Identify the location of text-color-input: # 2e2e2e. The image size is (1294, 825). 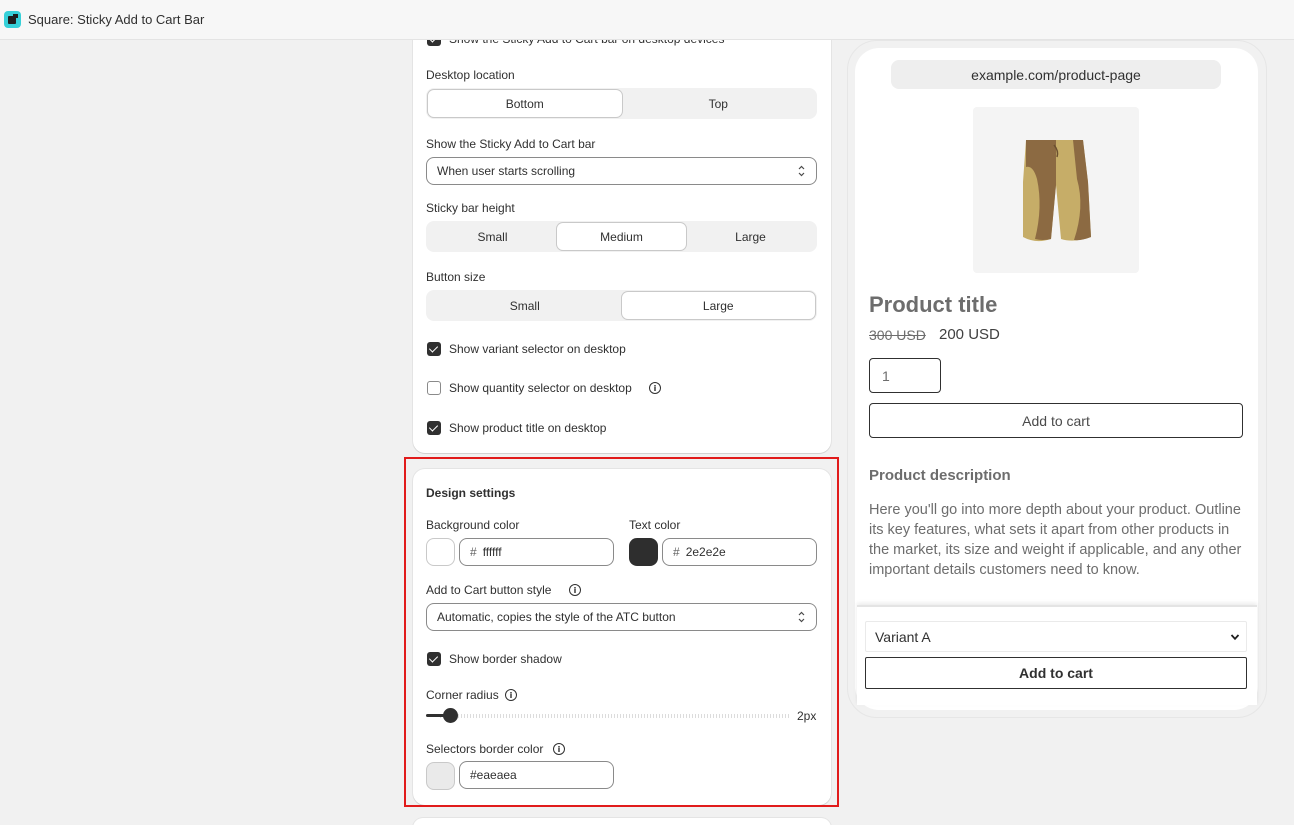
(739, 552).